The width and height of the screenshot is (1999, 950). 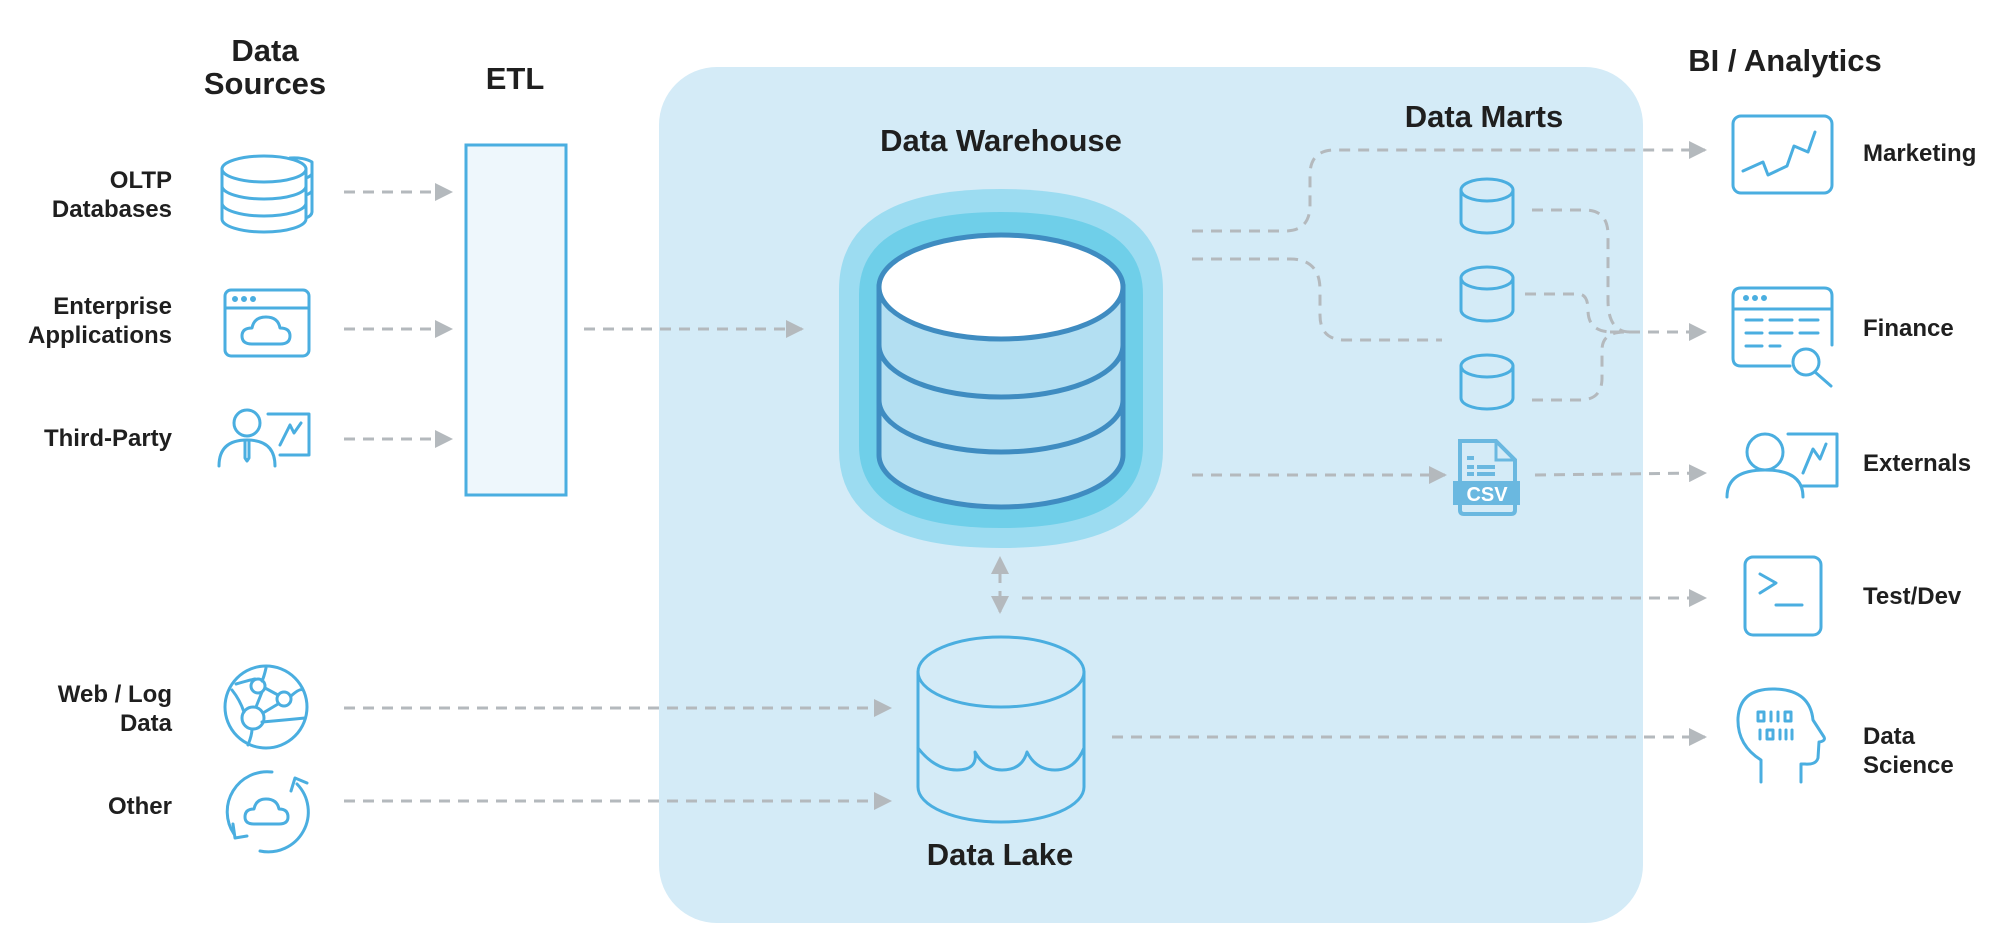 I want to click on arrow-csv-to-externals, so click(x=1620, y=473).